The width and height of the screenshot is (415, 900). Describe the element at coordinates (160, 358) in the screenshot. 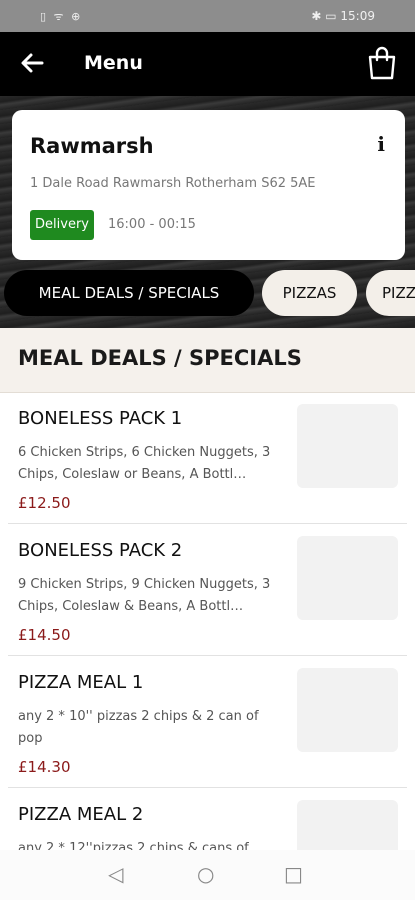

I see `section-title: MEAL DEALS / SPECIALS` at that location.